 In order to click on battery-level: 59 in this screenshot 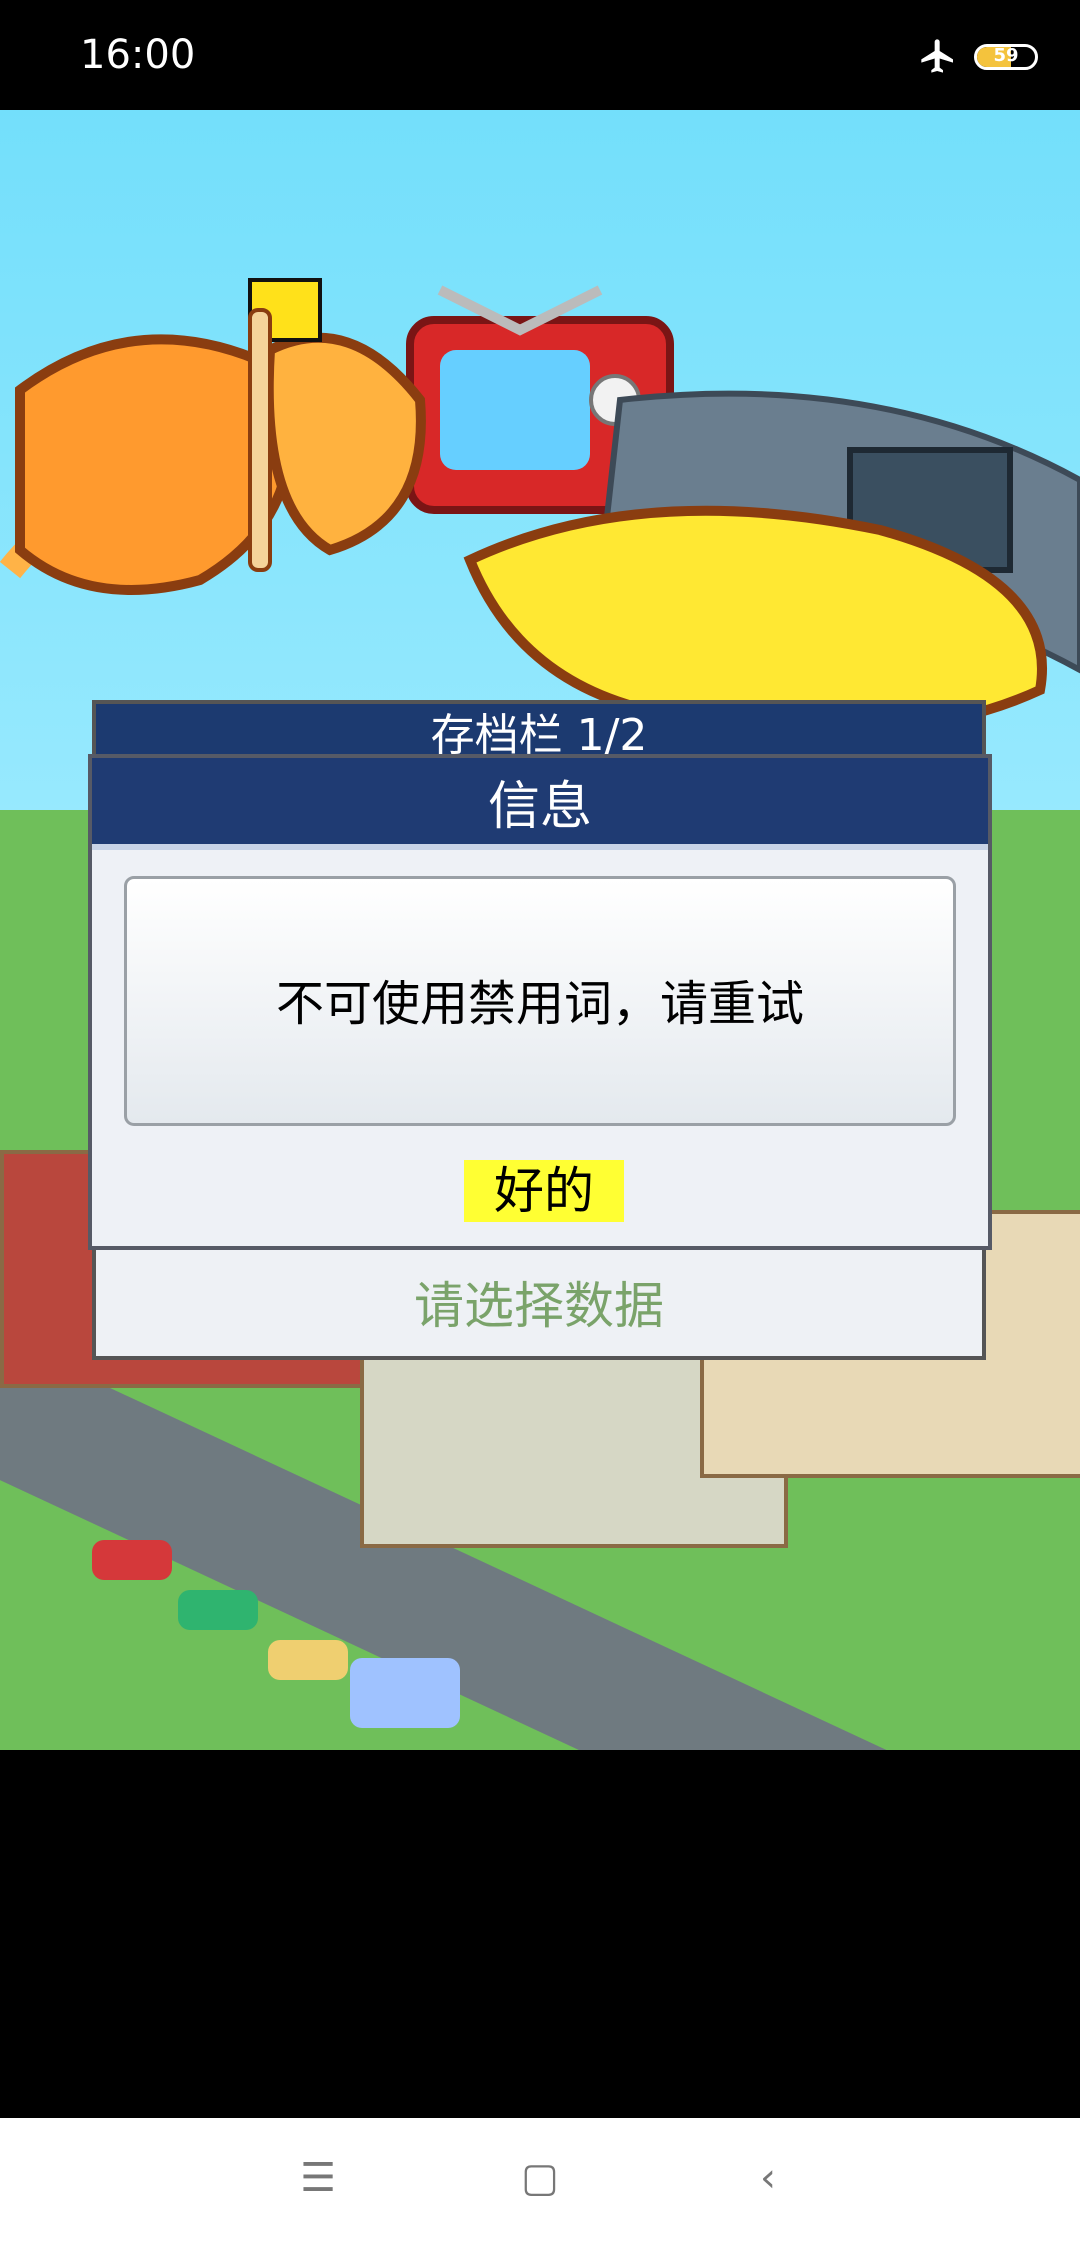, I will do `click(1006, 55)`.